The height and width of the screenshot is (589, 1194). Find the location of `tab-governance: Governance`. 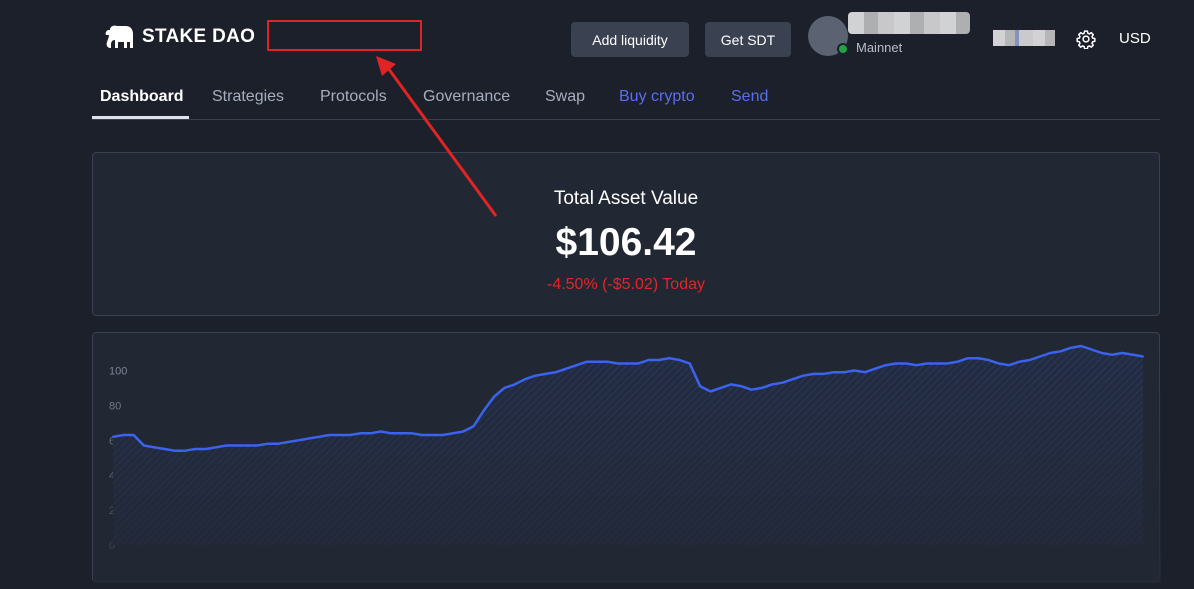

tab-governance: Governance is located at coordinates (466, 97).